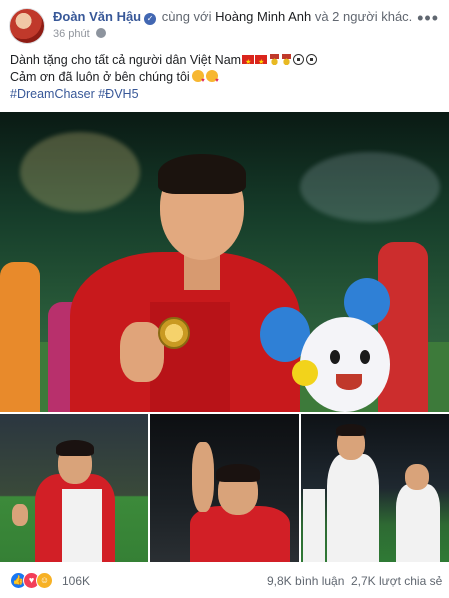 The height and width of the screenshot is (598, 449). I want to click on tagged-person: Hoàng Minh Anh, so click(263, 16).